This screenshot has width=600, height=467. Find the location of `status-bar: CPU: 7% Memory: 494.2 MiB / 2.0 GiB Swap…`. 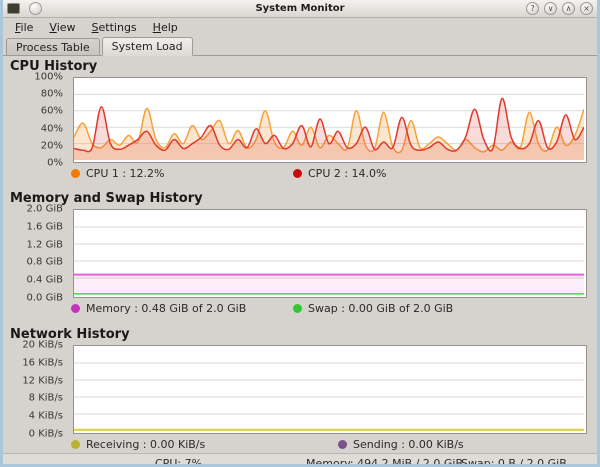

status-bar: CPU: 7% Memory: 494.2 MiB / 2.0 GiB Swap… is located at coordinates (300, 460).